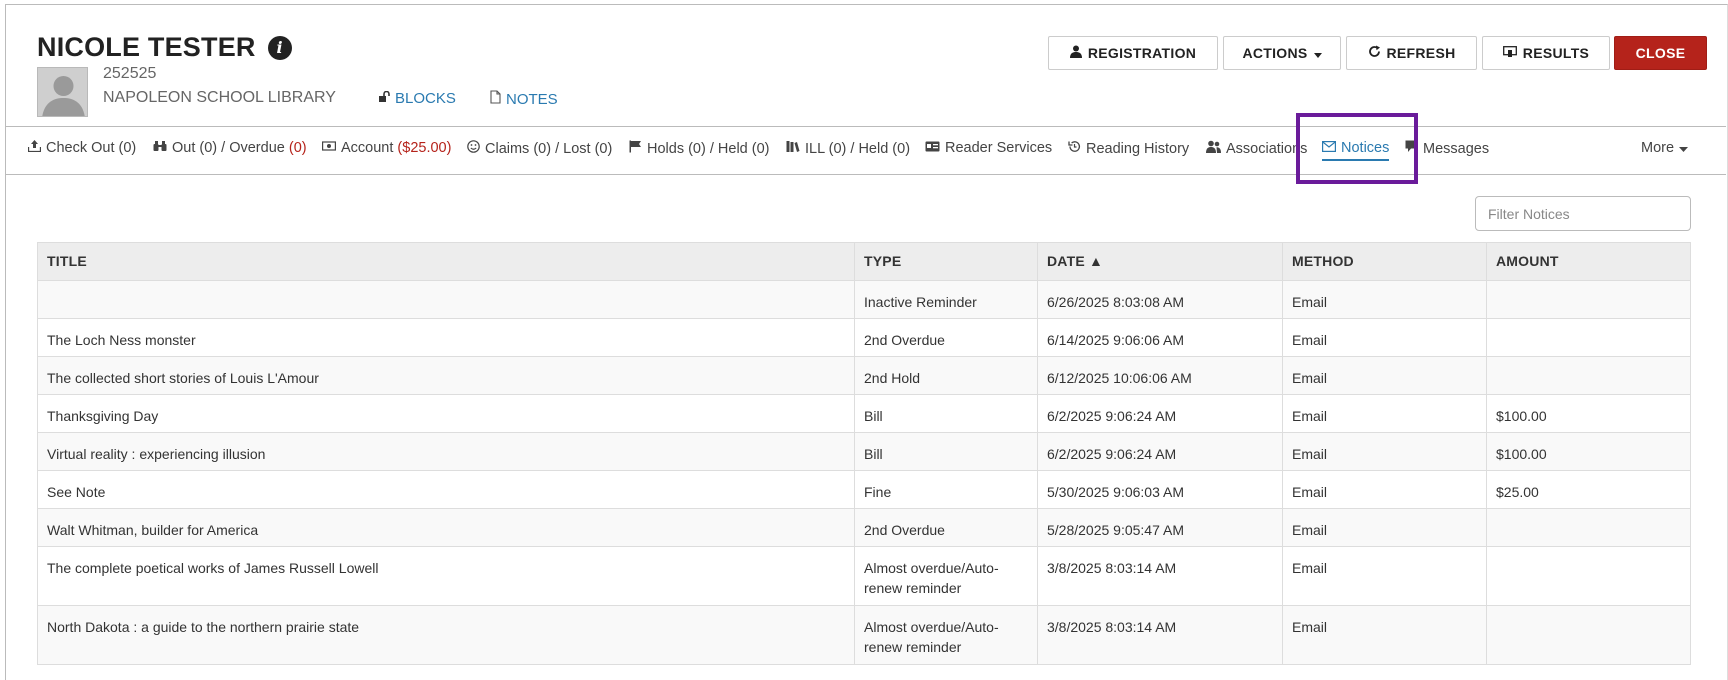 The height and width of the screenshot is (680, 1728). What do you see at coordinates (946, 489) in the screenshot?
I see `cell-type: Fine` at bounding box center [946, 489].